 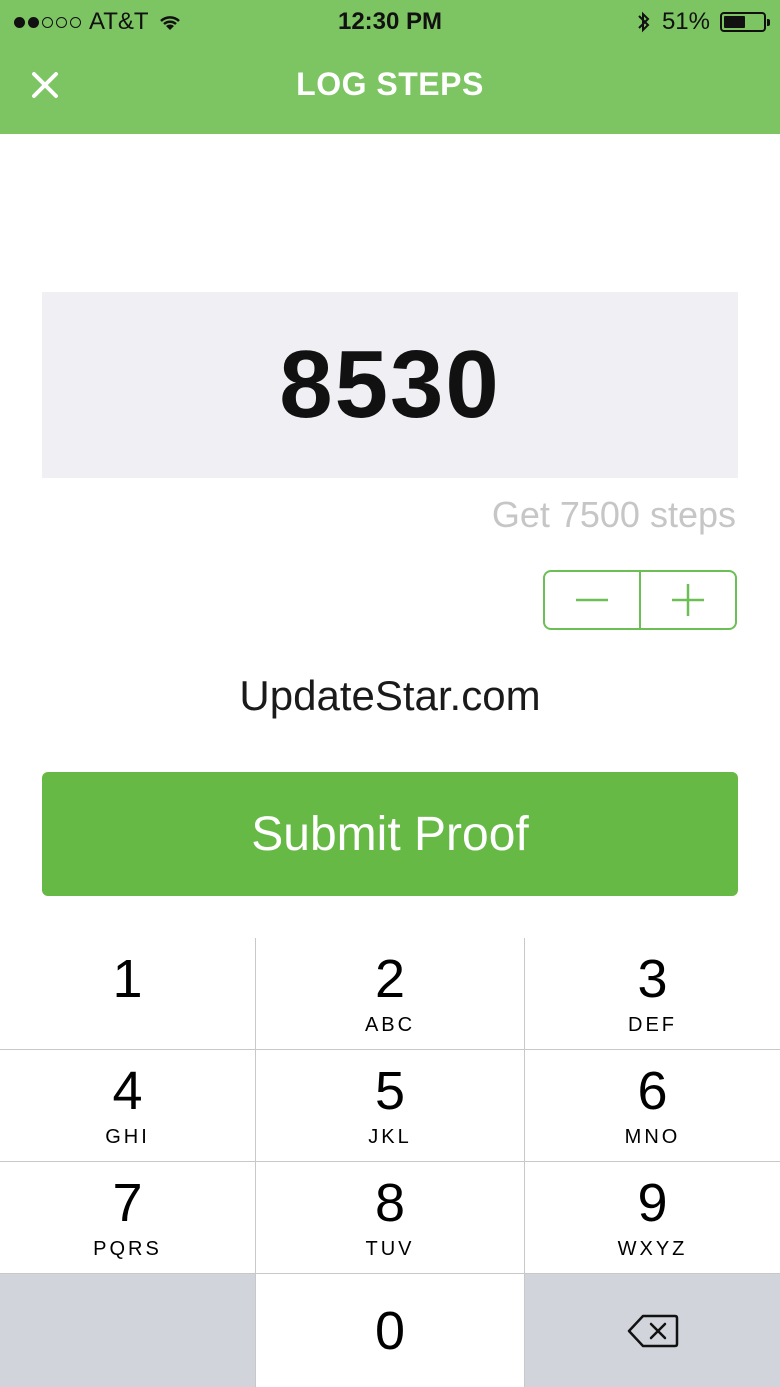 What do you see at coordinates (652, 978) in the screenshot?
I see `key-digit: 3` at bounding box center [652, 978].